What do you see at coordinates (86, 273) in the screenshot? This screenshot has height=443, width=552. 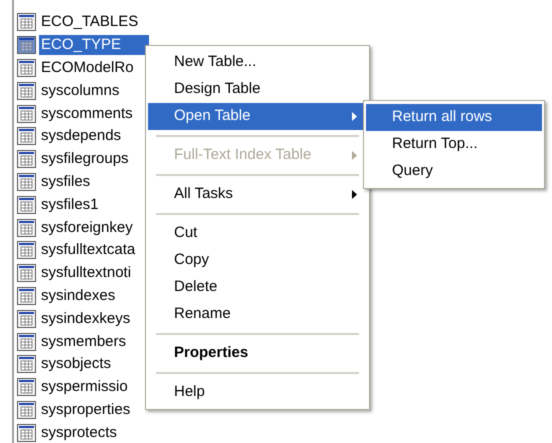 I see `table-item: sysfulltextnoti` at bounding box center [86, 273].